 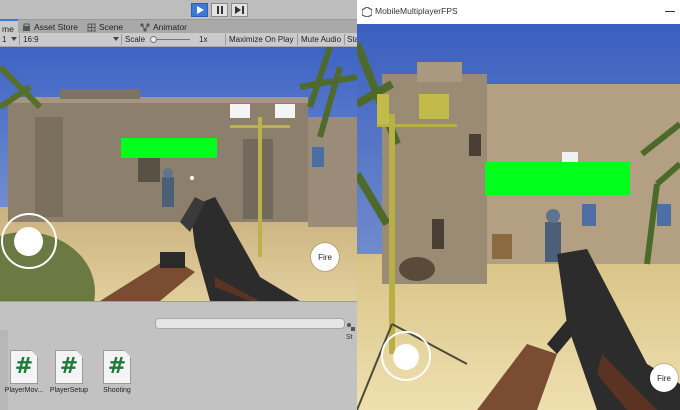 I want to click on filter-icon, so click(x=351, y=324).